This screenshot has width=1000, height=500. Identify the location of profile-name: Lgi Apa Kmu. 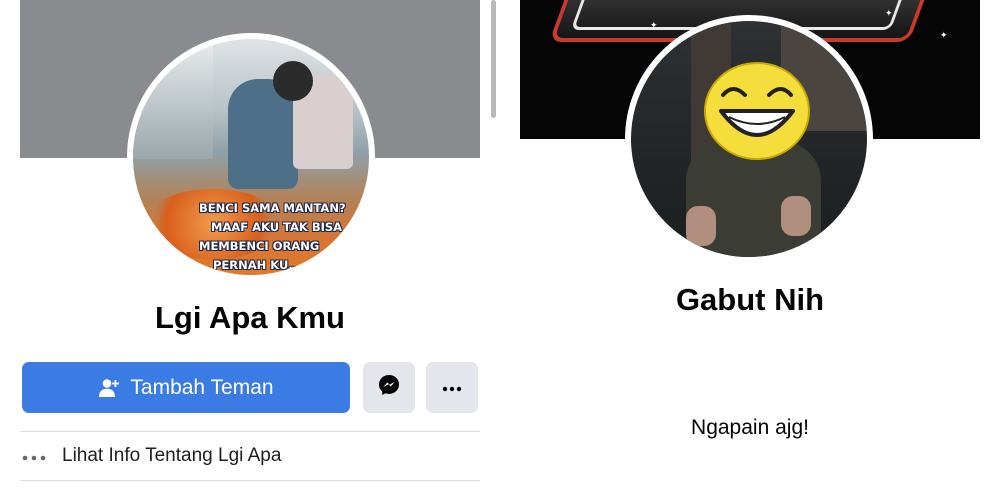
(249, 317).